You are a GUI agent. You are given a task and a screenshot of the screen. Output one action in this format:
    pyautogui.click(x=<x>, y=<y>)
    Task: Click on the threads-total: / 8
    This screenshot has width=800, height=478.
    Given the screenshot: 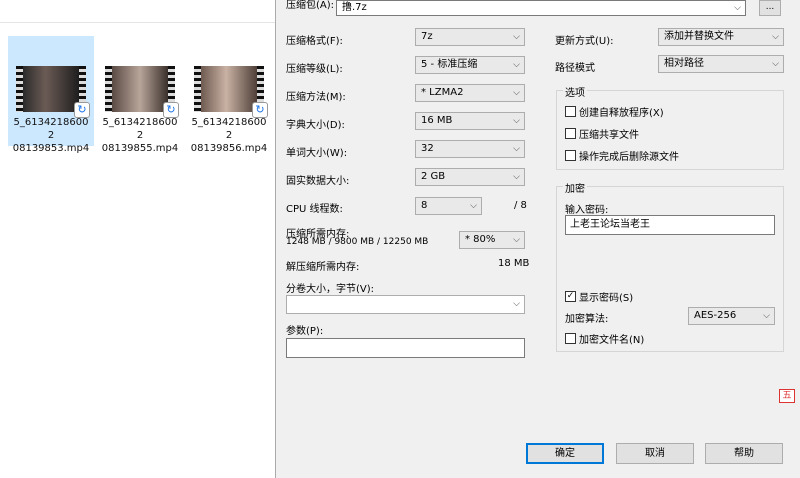 What is the action you would take?
    pyautogui.click(x=520, y=205)
    